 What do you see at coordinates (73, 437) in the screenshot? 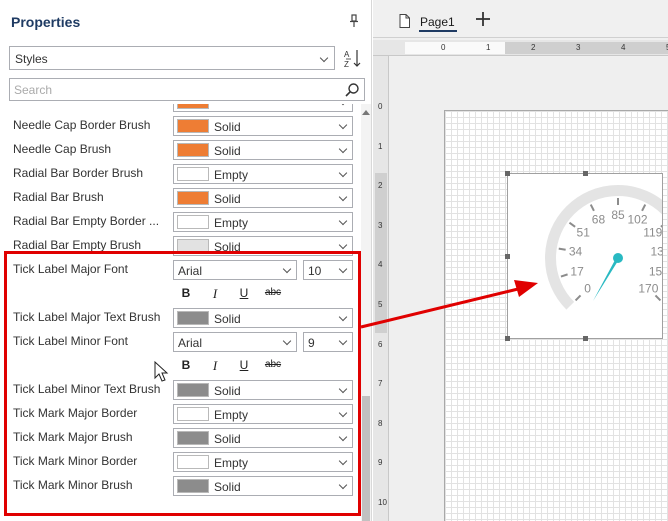
I see `property-label: Tick Mark Major Brush` at bounding box center [73, 437].